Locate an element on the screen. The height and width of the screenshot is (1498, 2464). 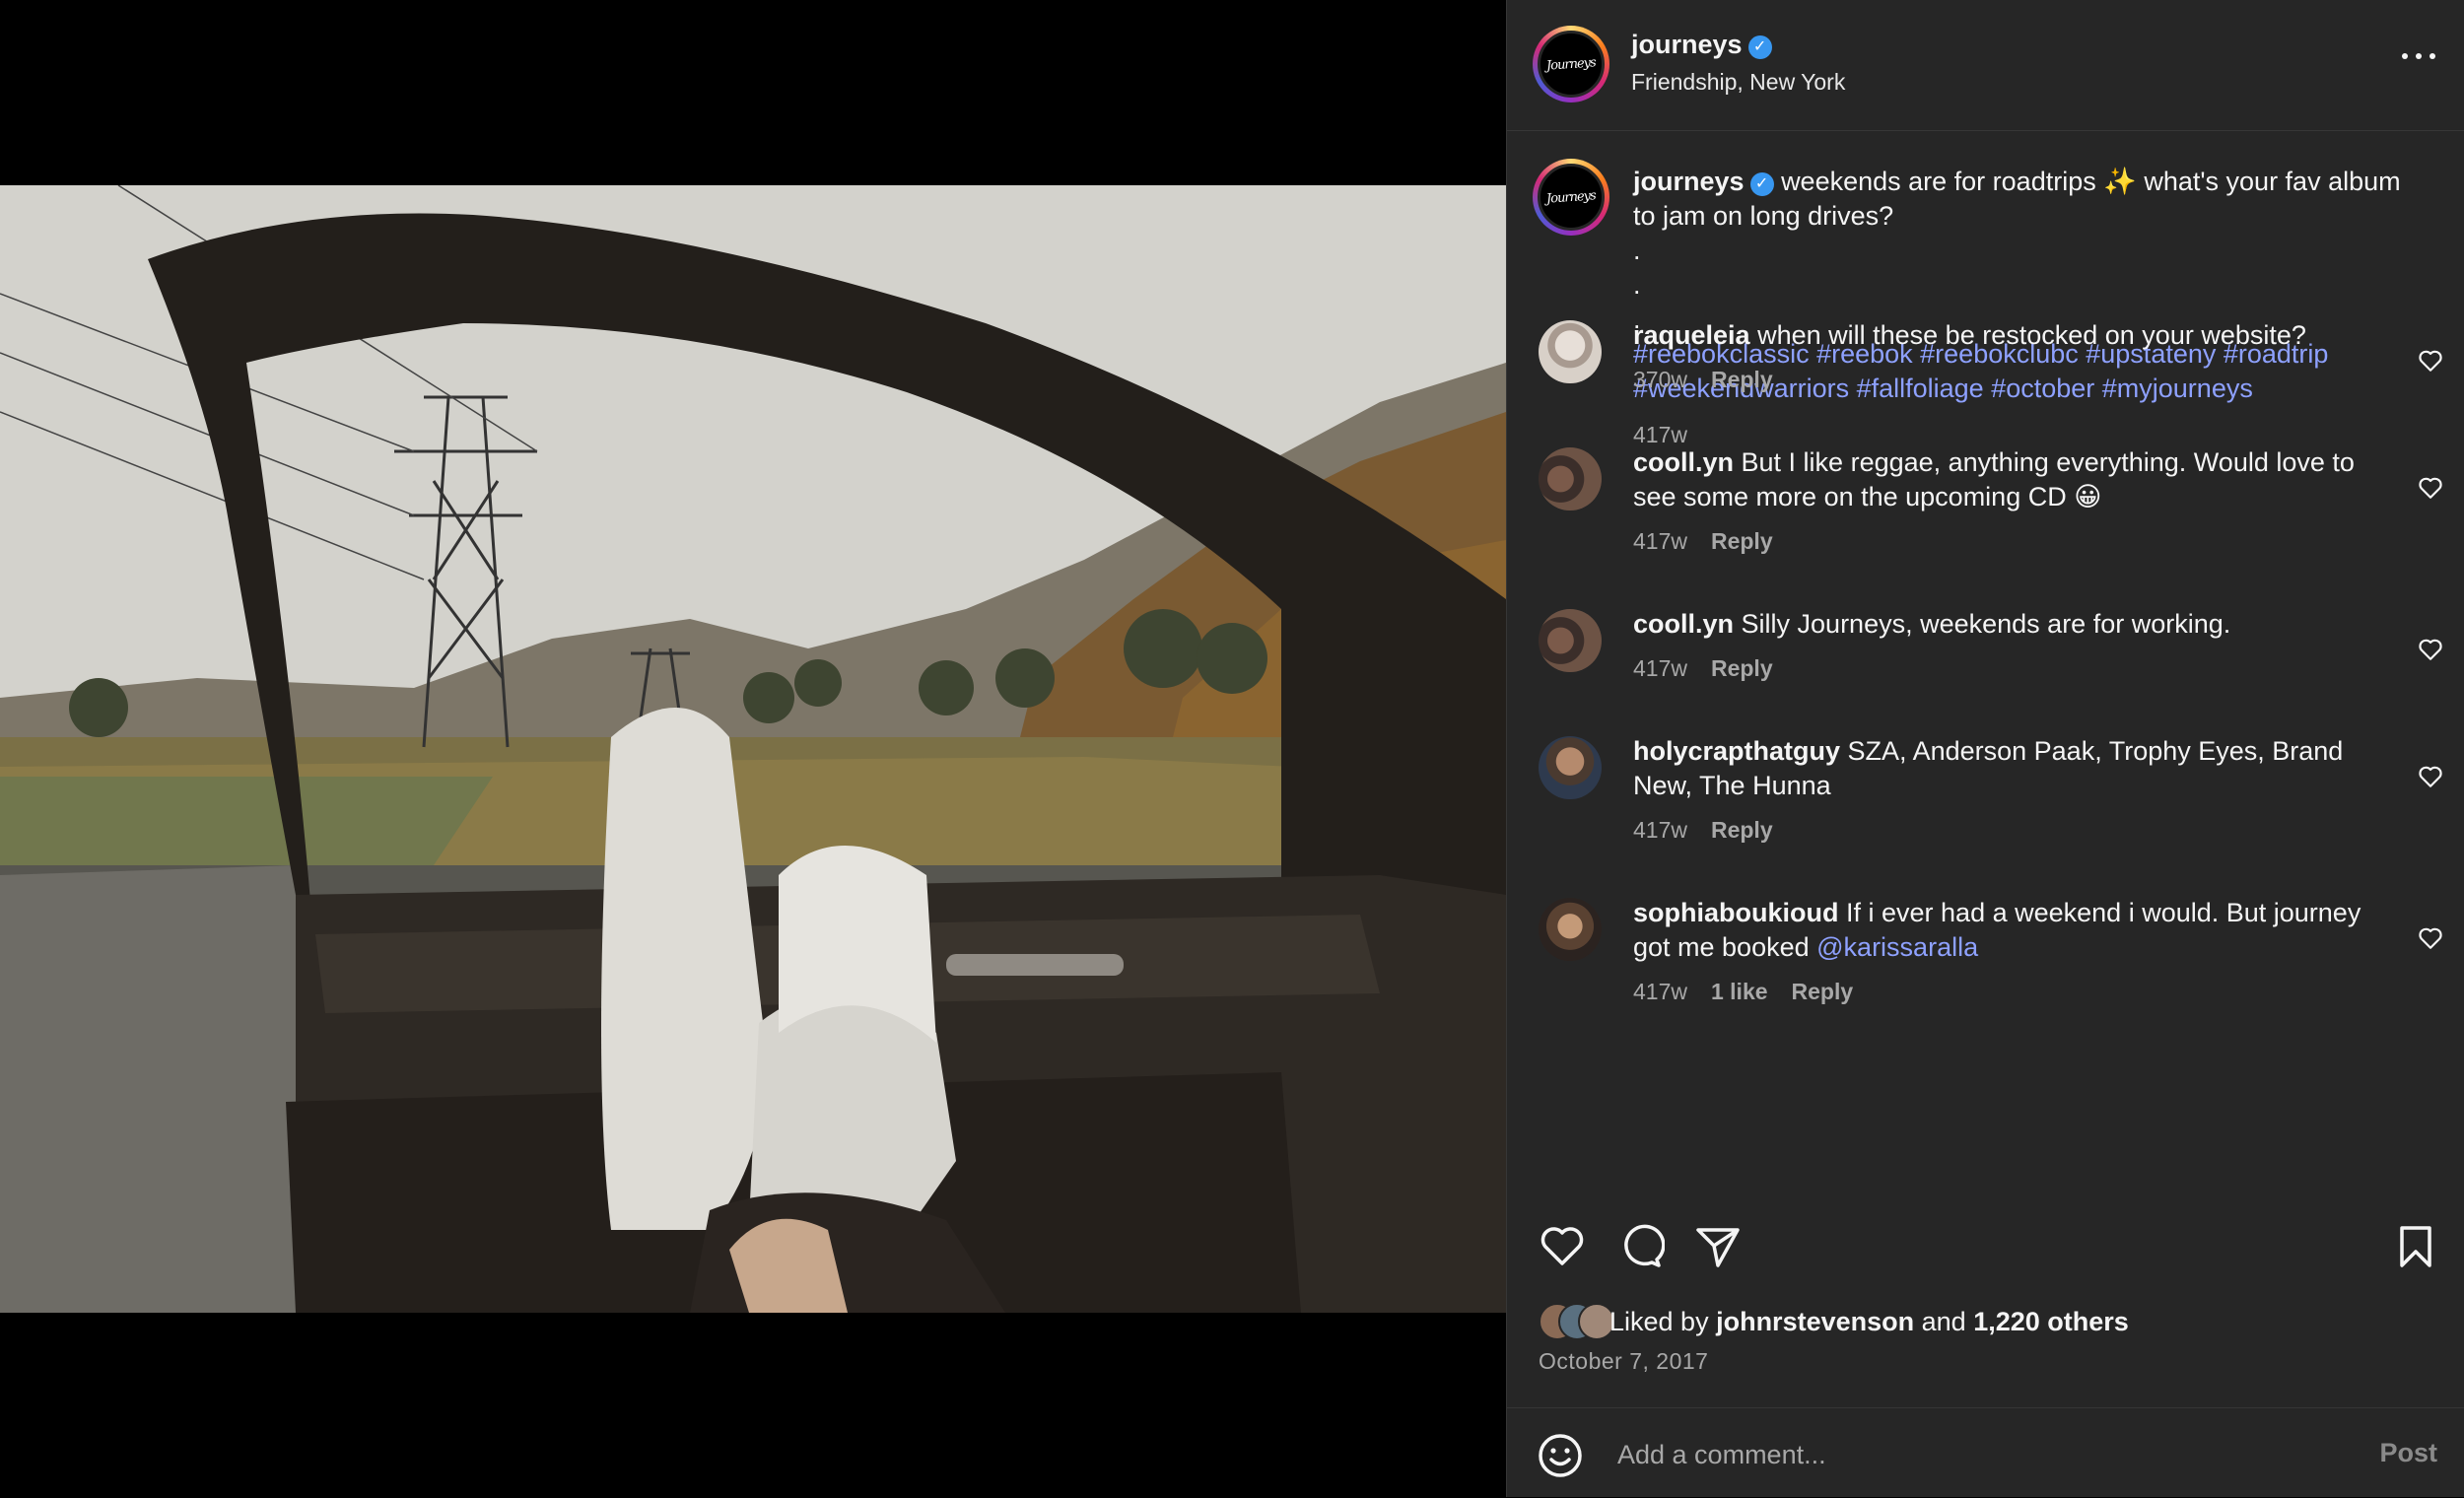
comment-bubble-icon is located at coordinates (1641, 1245).